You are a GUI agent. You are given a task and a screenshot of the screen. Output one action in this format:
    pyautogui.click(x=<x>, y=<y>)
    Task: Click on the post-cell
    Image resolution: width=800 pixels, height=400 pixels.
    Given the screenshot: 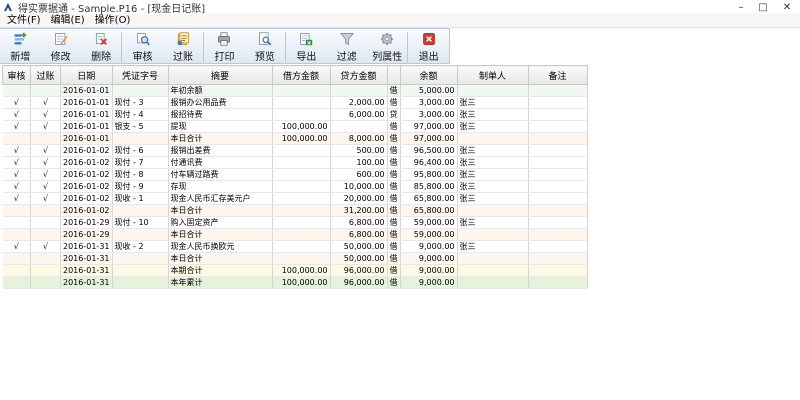 What is the action you would take?
    pyautogui.click(x=45, y=222)
    